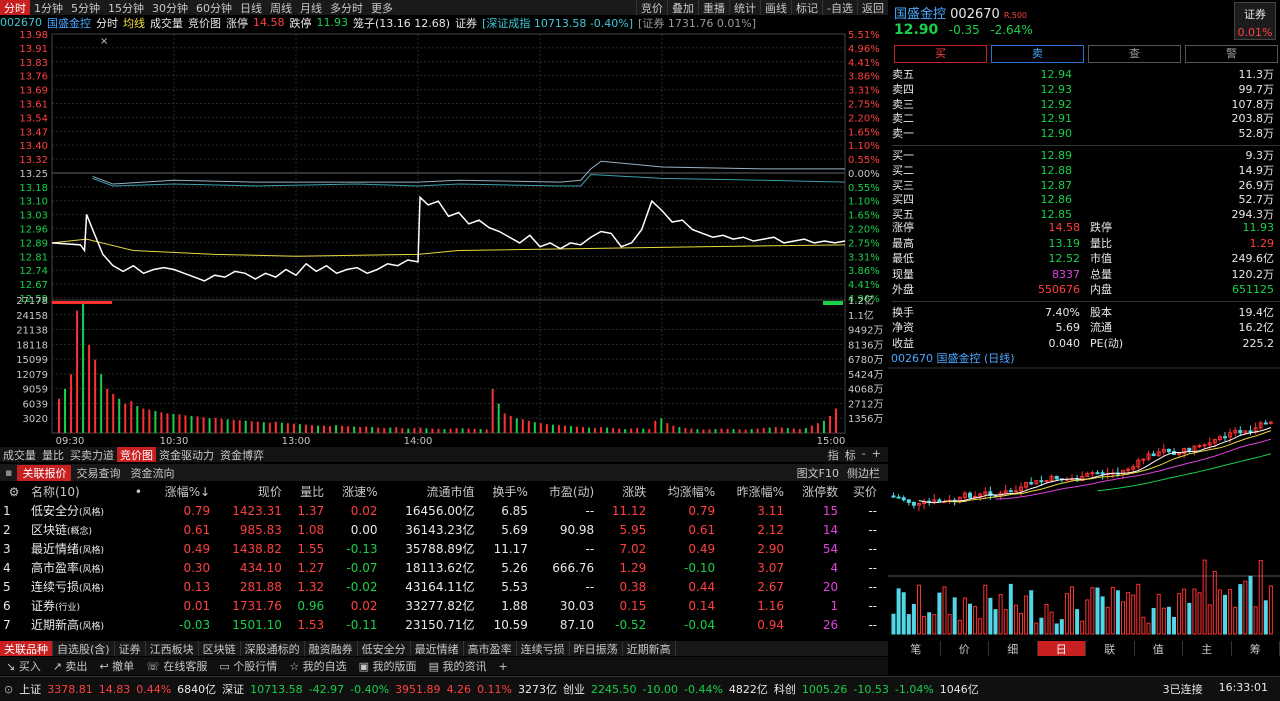  I want to click on col-header-0: 名称(10), so click(79, 491).